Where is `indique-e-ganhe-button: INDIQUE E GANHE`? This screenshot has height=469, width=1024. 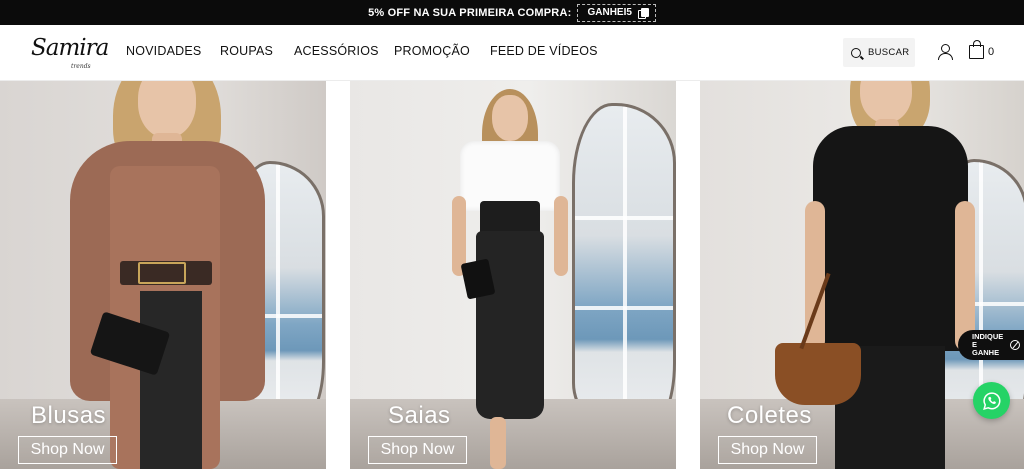
indique-e-ganhe-button: INDIQUE E GANHE is located at coordinates (991, 345).